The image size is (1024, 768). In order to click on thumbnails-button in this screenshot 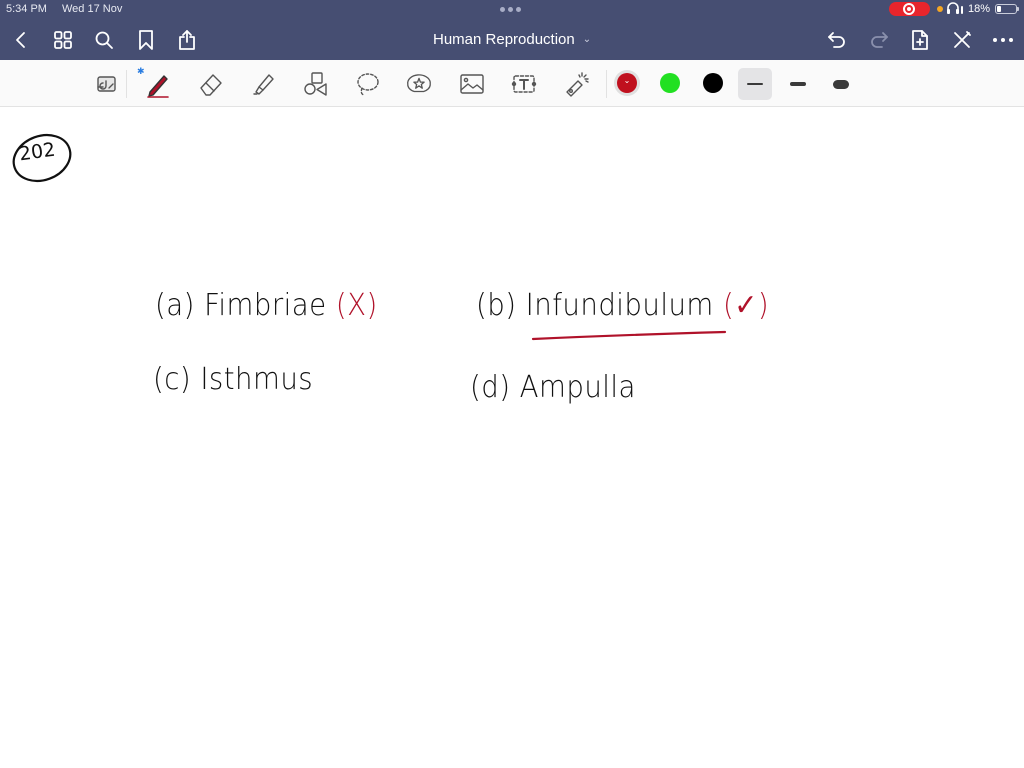, I will do `click(63, 40)`.